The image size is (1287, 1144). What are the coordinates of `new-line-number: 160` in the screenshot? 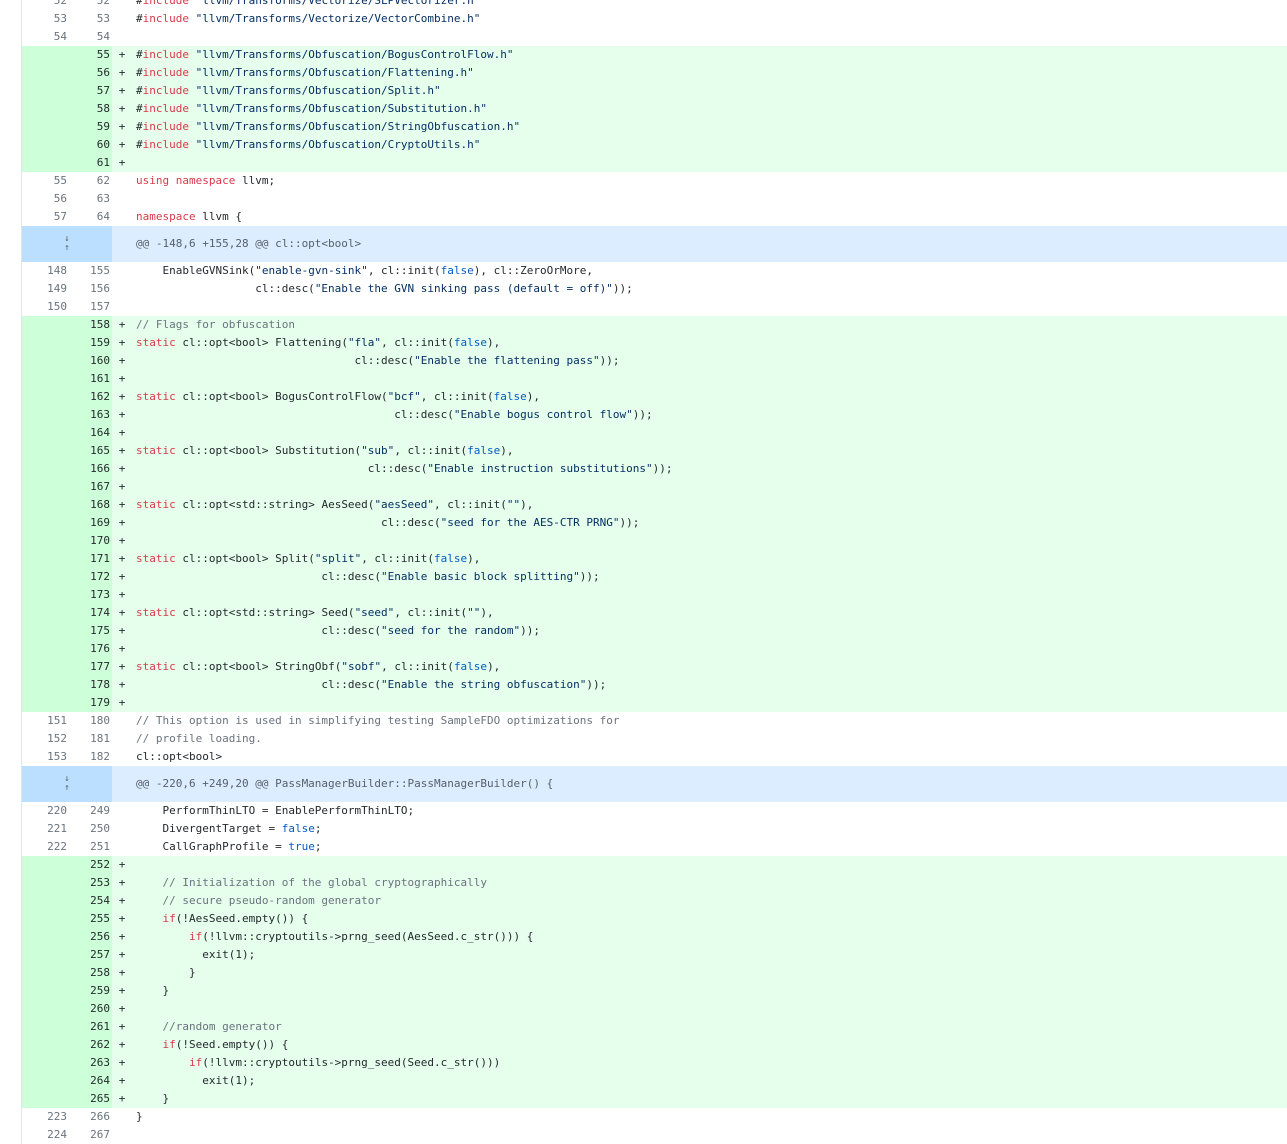 It's located at (89, 361).